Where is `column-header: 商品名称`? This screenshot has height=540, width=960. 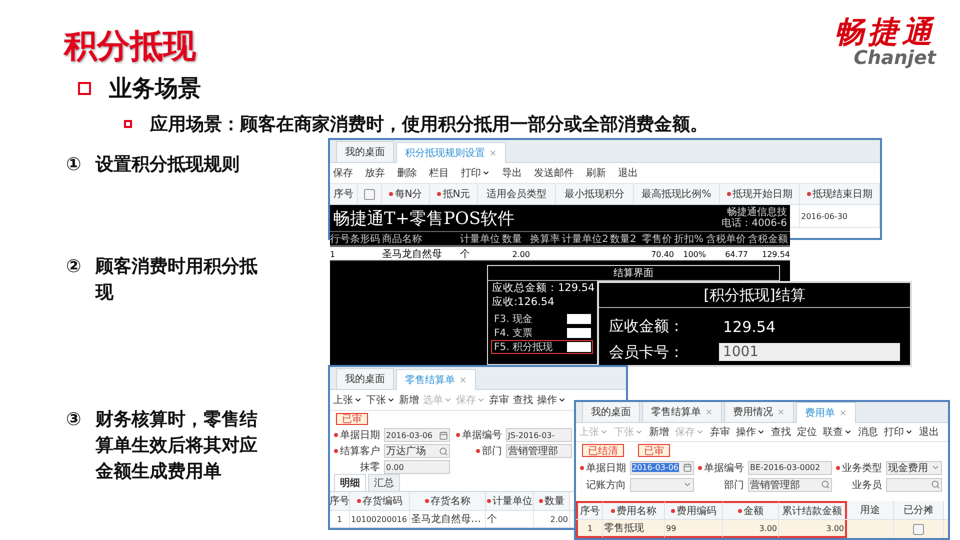 column-header: 商品名称 is located at coordinates (402, 239).